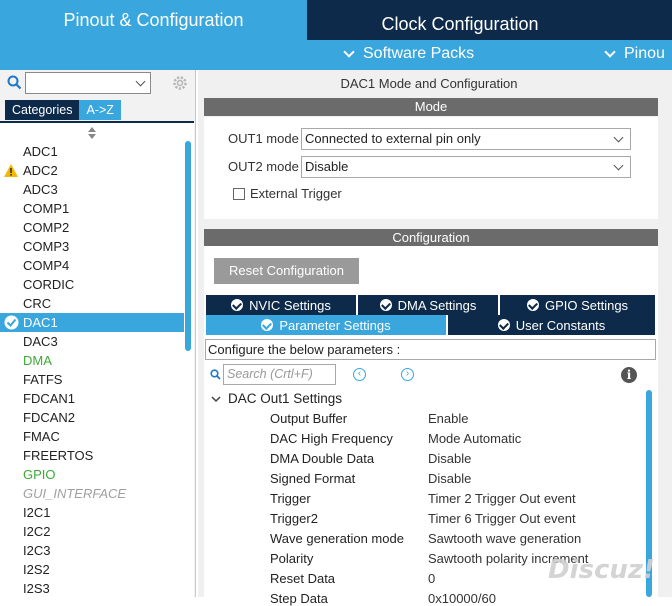 The height and width of the screenshot is (606, 672). I want to click on list-item: COMP2, so click(92, 227).